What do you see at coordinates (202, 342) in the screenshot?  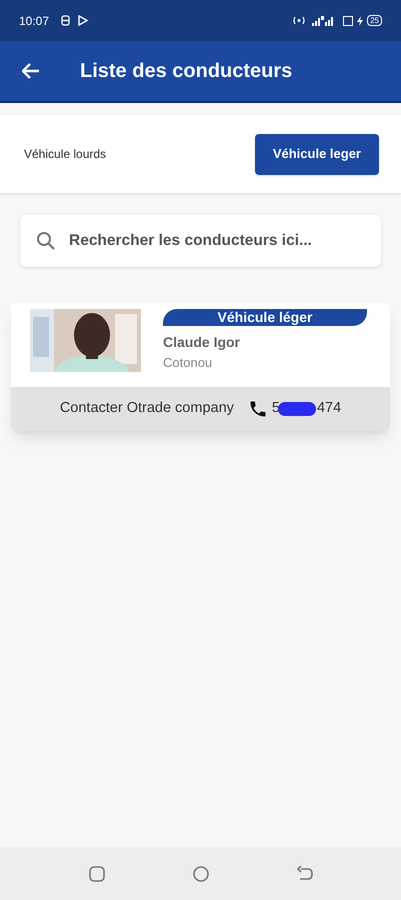 I see `driver-name: Claude Igor` at bounding box center [202, 342].